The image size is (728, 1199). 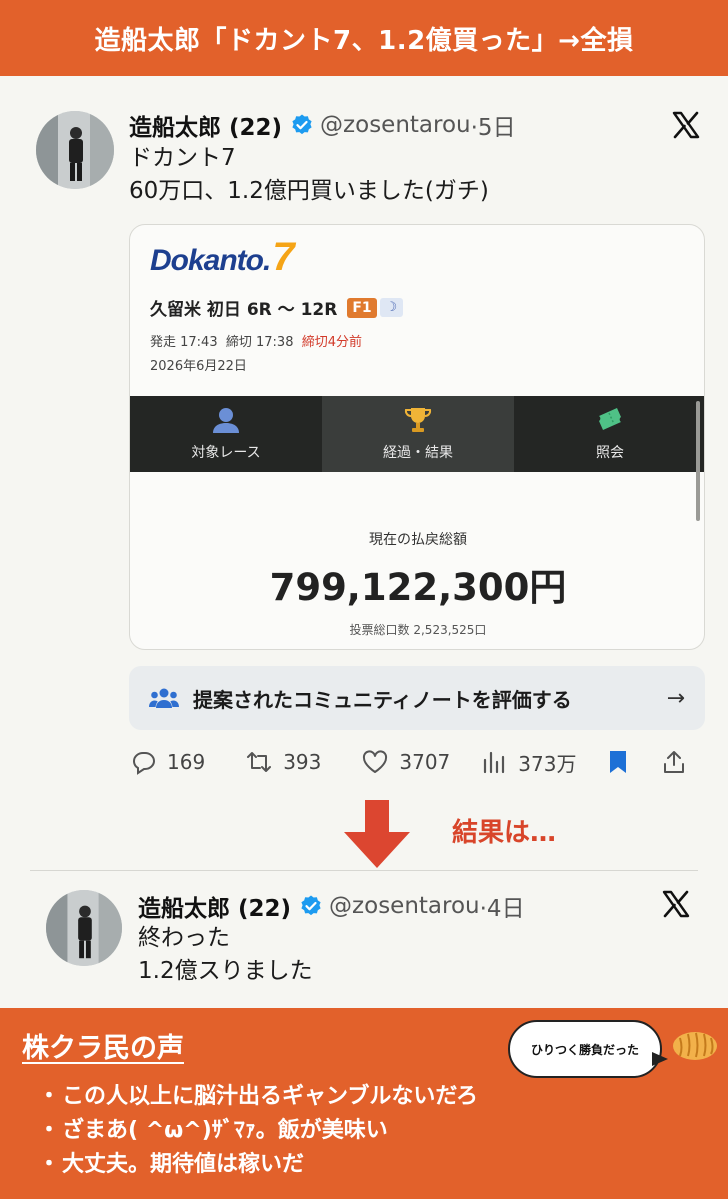 I want to click on dokanto-logo: Dokanto.7, so click(x=222, y=257).